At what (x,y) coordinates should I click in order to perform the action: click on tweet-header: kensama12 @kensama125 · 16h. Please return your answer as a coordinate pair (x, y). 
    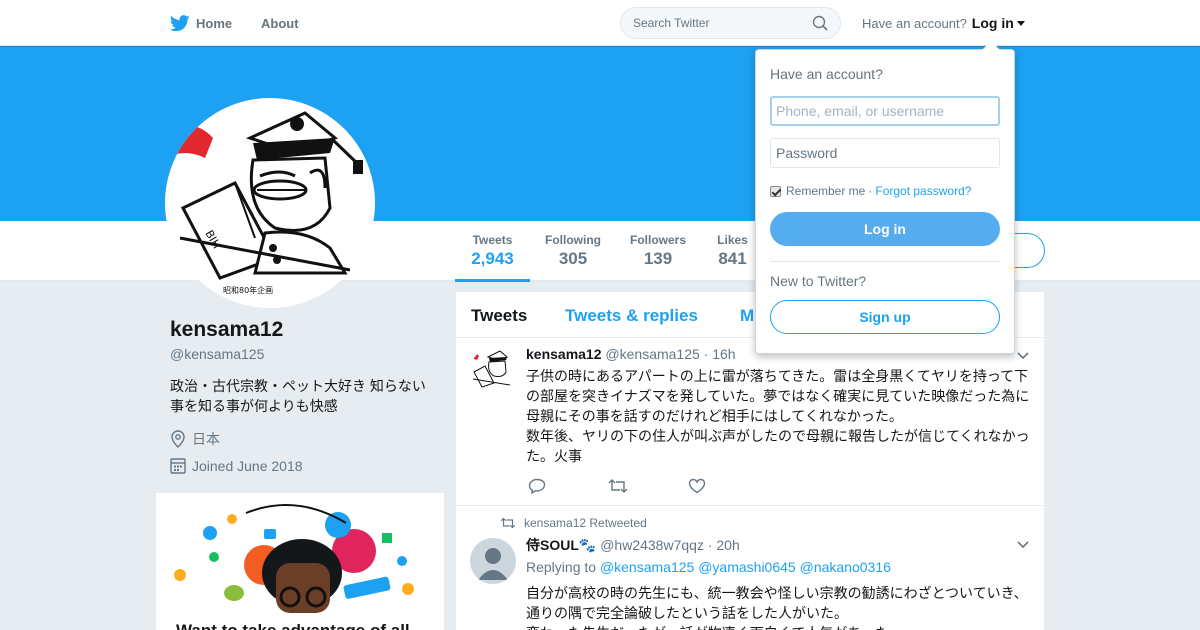
    Looking at the image, I should click on (631, 354).